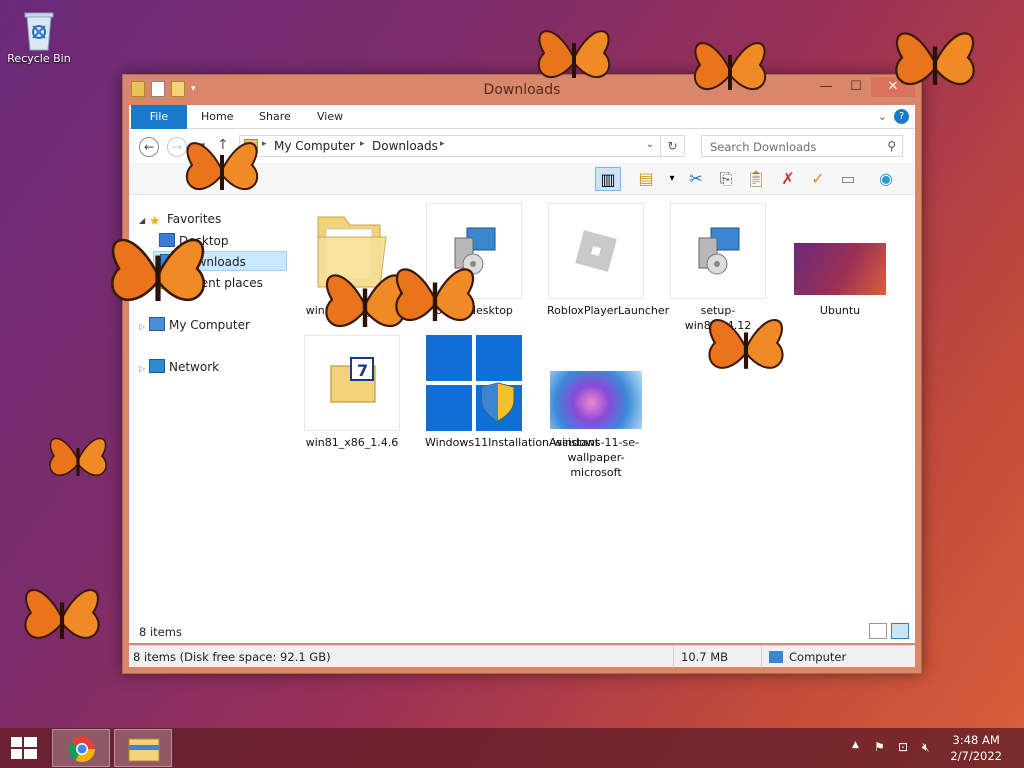  I want to click on file-item: RobloxPlayerLauncher, so click(608, 260).